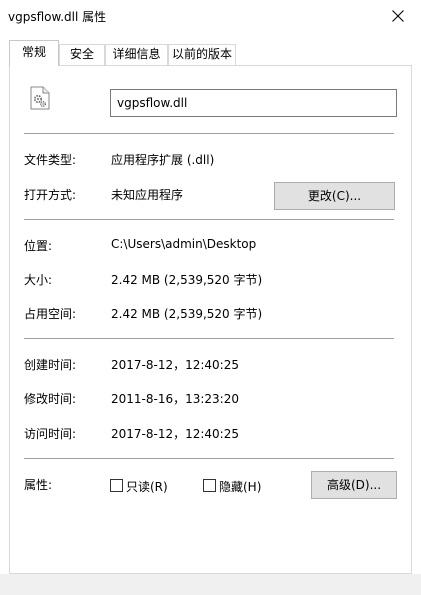 The image size is (421, 595). I want to click on file-type-label: 文件类型:, so click(50, 160).